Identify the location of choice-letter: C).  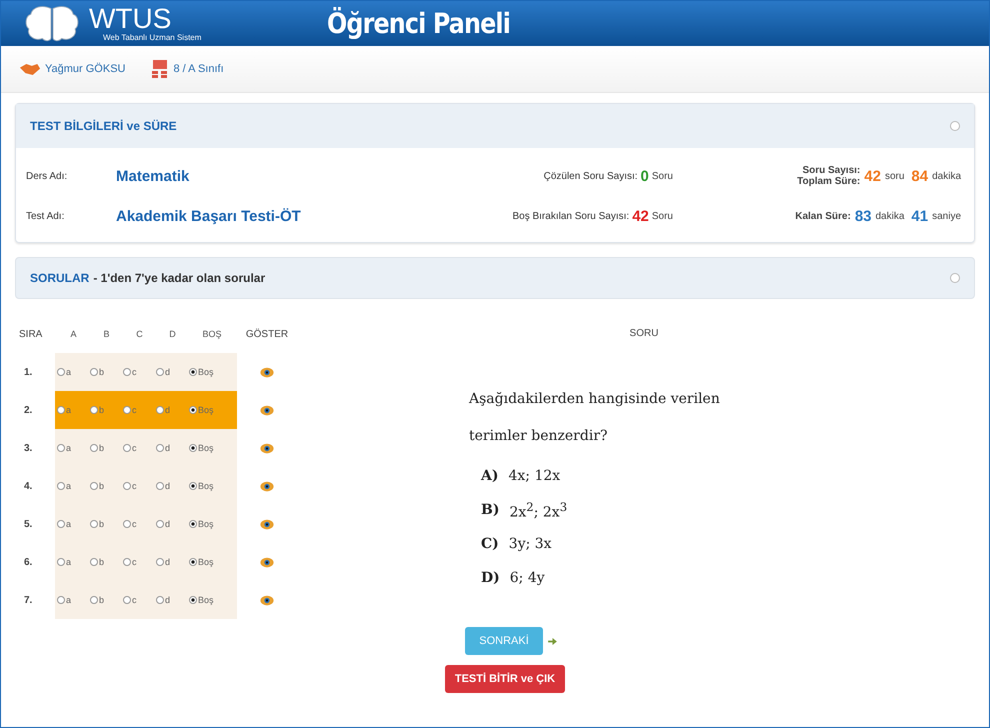
(490, 544).